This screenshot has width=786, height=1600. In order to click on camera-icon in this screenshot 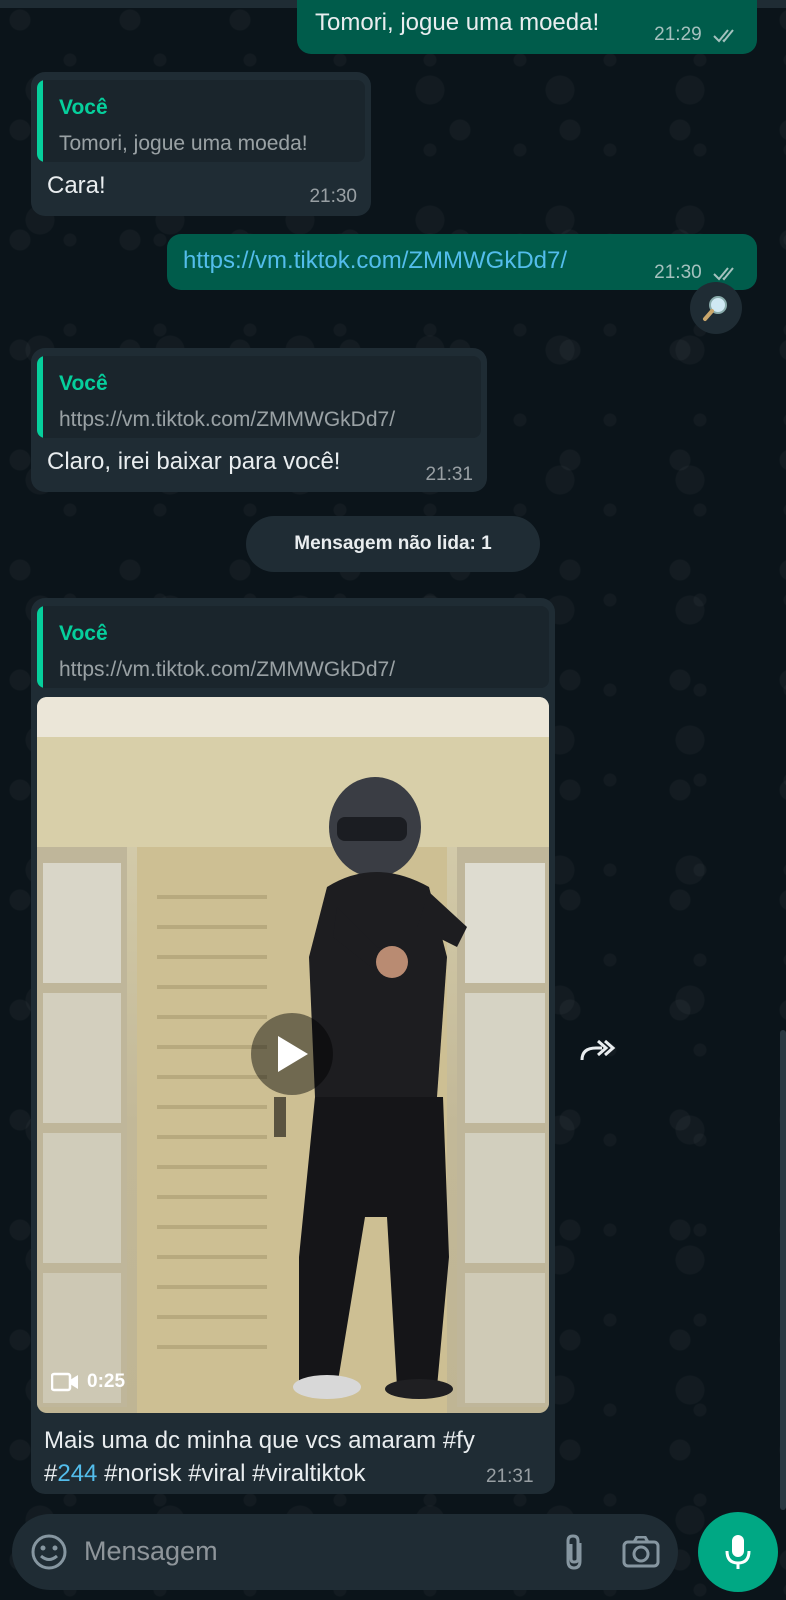, I will do `click(641, 1552)`.